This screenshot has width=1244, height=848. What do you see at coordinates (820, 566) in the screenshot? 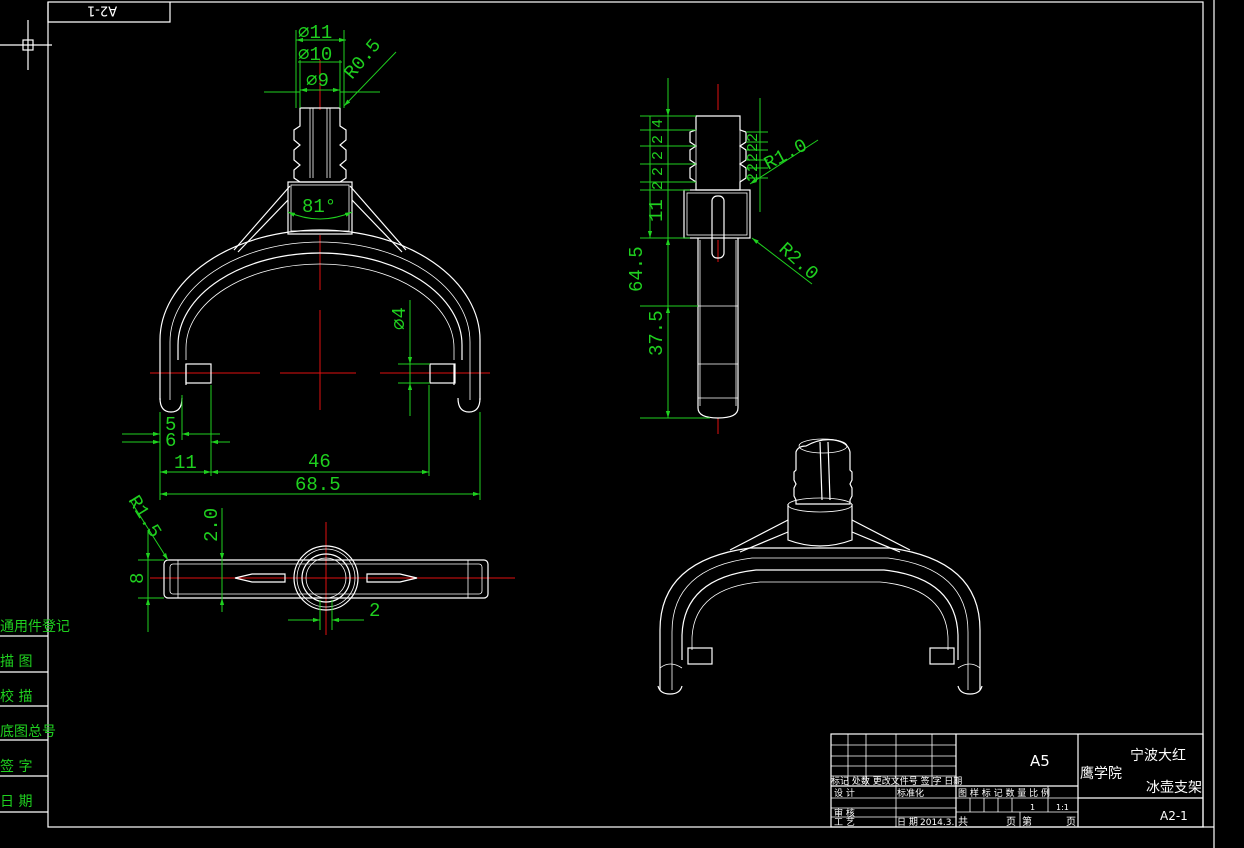
I see `isometric-view` at bounding box center [820, 566].